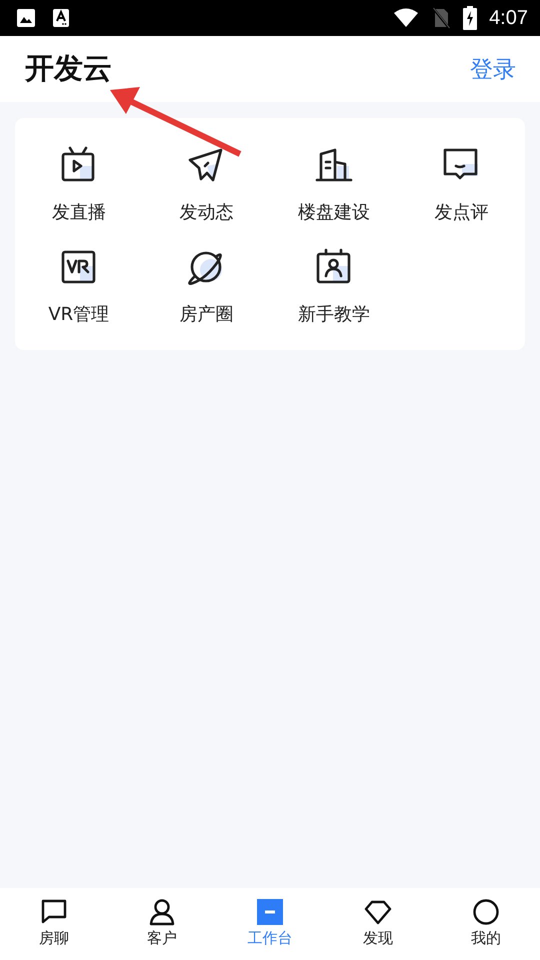  What do you see at coordinates (333, 267) in the screenshot?
I see `contact-card-icon` at bounding box center [333, 267].